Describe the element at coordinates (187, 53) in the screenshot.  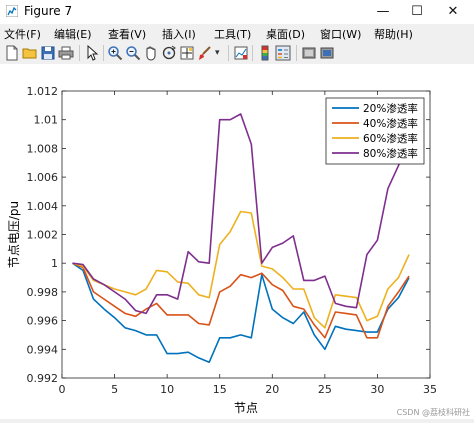
I see `data-cursor-icon` at that location.